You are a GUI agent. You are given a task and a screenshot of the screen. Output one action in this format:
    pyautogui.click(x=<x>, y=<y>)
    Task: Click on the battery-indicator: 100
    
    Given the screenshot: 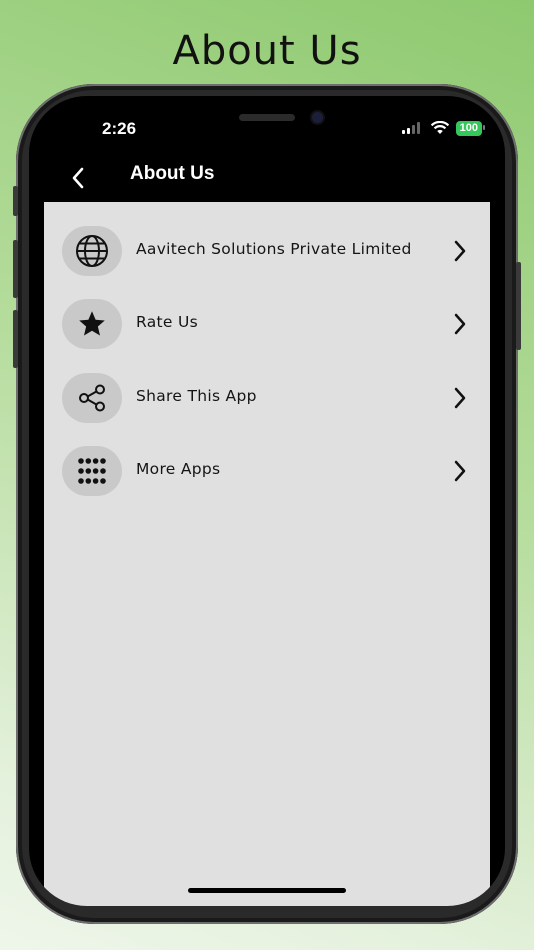 What is the action you would take?
    pyautogui.click(x=470, y=128)
    